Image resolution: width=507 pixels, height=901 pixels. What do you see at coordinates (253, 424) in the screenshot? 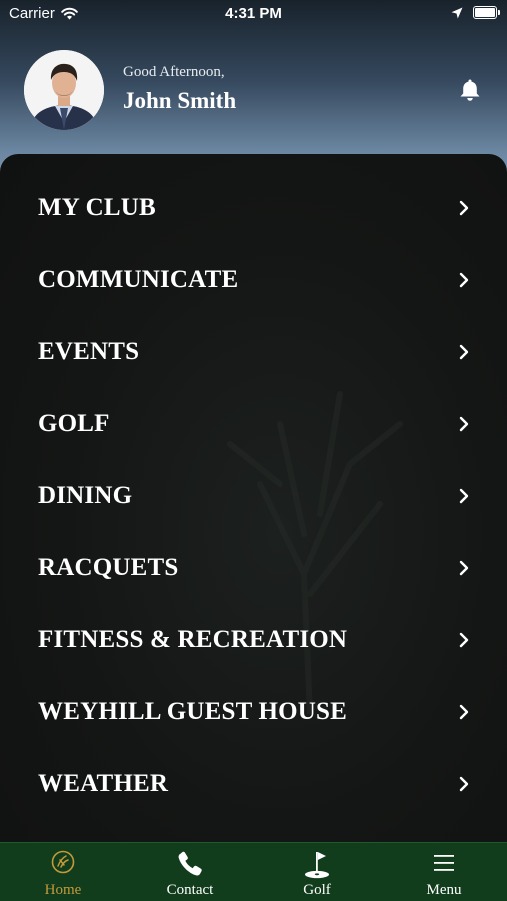
I see `menu-item-golf: GOLF` at bounding box center [253, 424].